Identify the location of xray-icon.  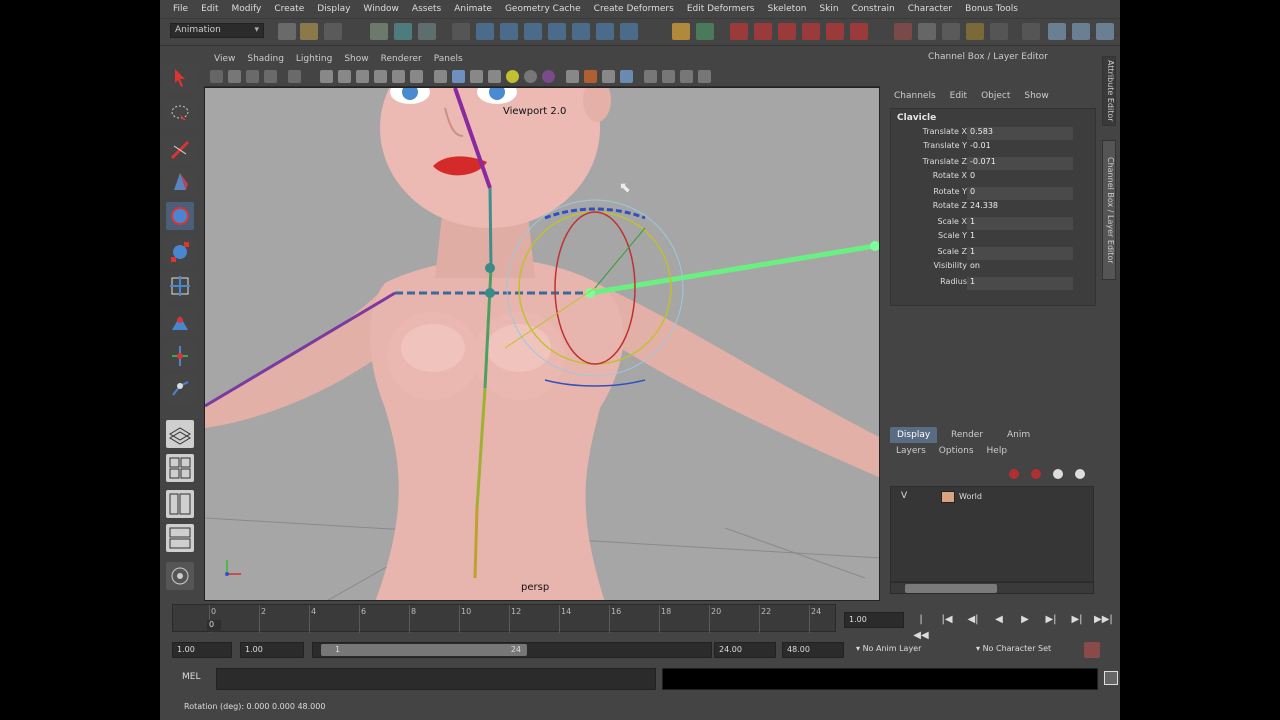
(650, 76).